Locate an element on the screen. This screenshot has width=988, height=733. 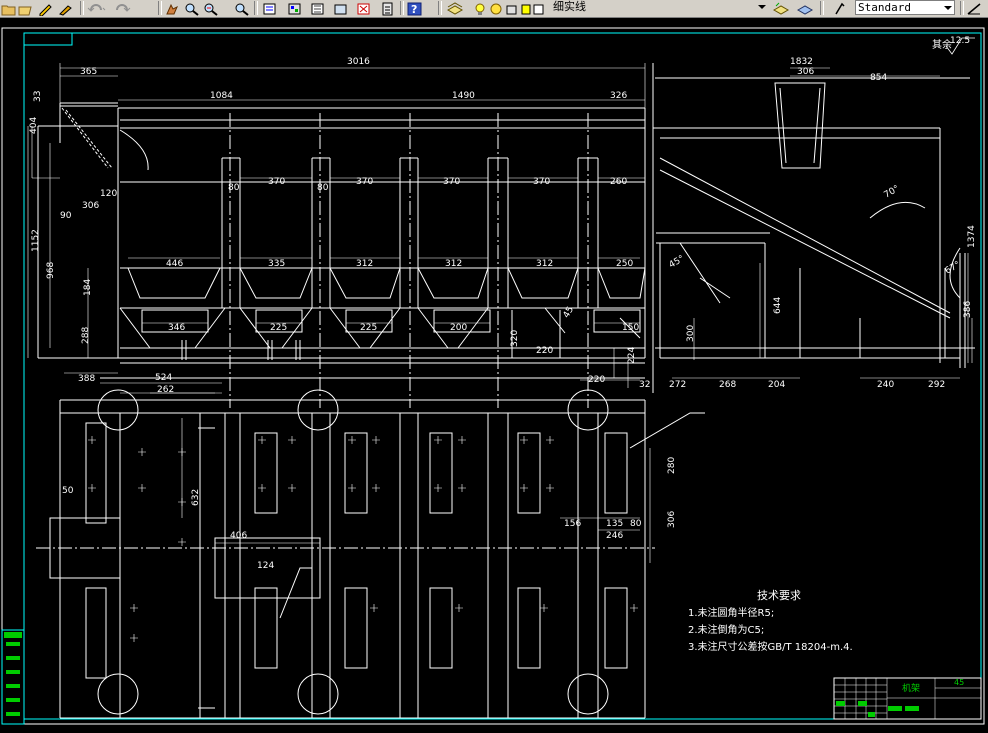
dim-1832: 1832 is located at coordinates (801, 62).